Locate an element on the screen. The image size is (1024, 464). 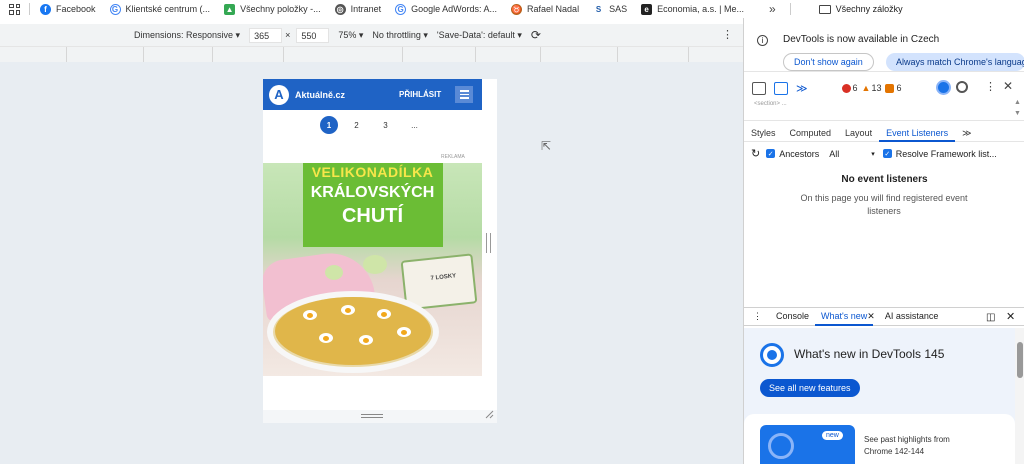
height-input: 550 is located at coordinates (313, 35).